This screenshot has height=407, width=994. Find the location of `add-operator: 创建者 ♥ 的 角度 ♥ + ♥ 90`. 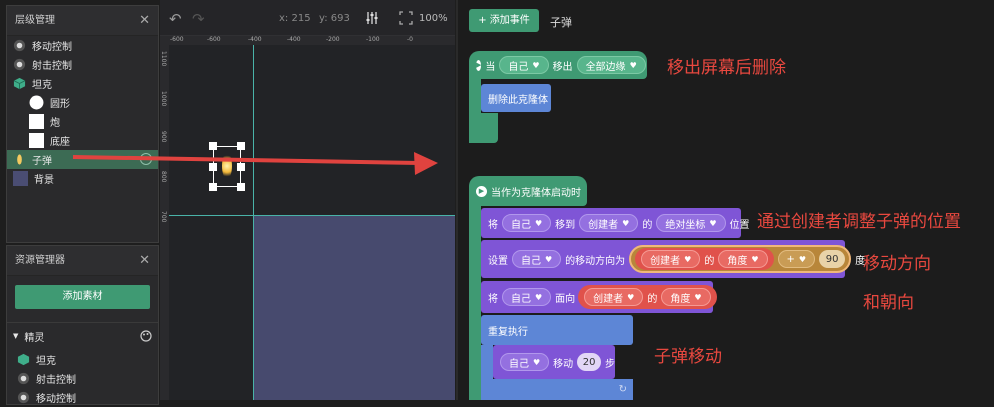

add-operator: 创建者 ♥ 的 角度 ♥ + ♥ 90 is located at coordinates (740, 259).